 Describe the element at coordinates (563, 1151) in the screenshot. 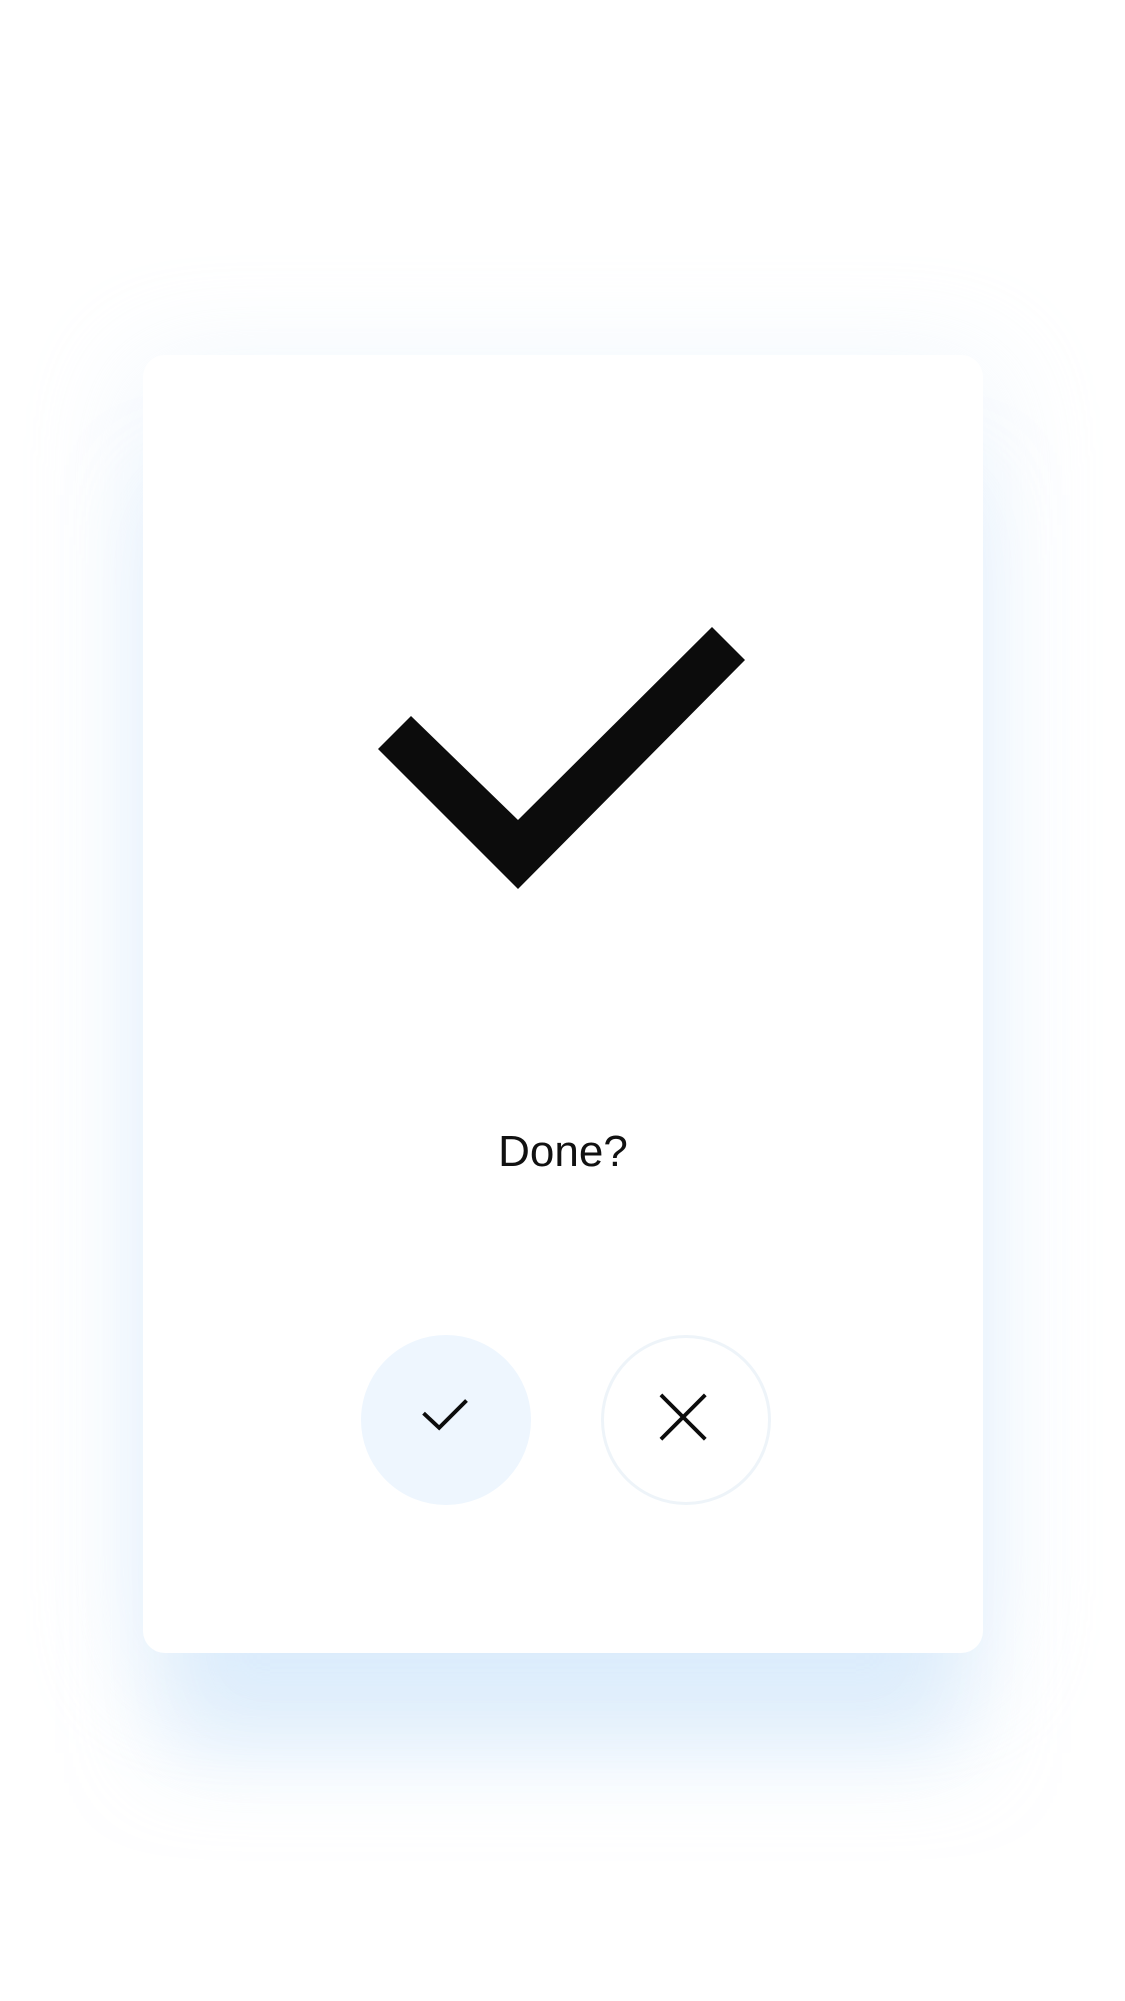

I see `prompt-text: Done?` at that location.